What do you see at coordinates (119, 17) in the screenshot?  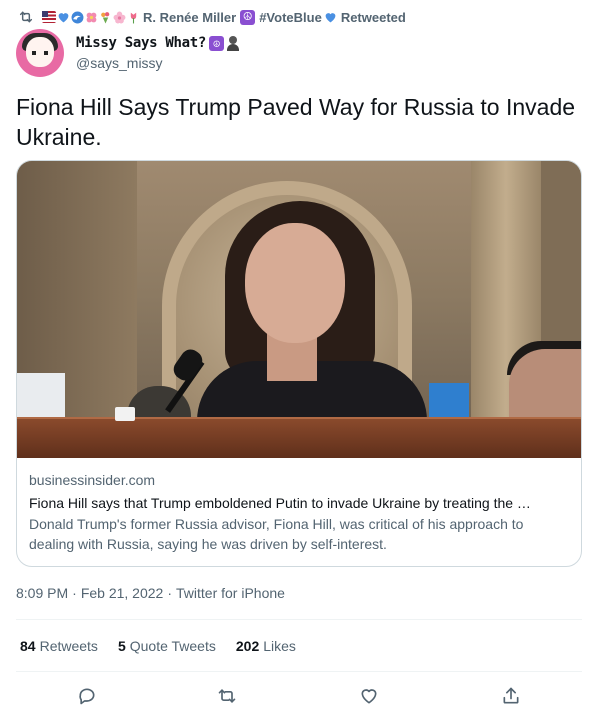 I see `cherry-blossom-icon` at bounding box center [119, 17].